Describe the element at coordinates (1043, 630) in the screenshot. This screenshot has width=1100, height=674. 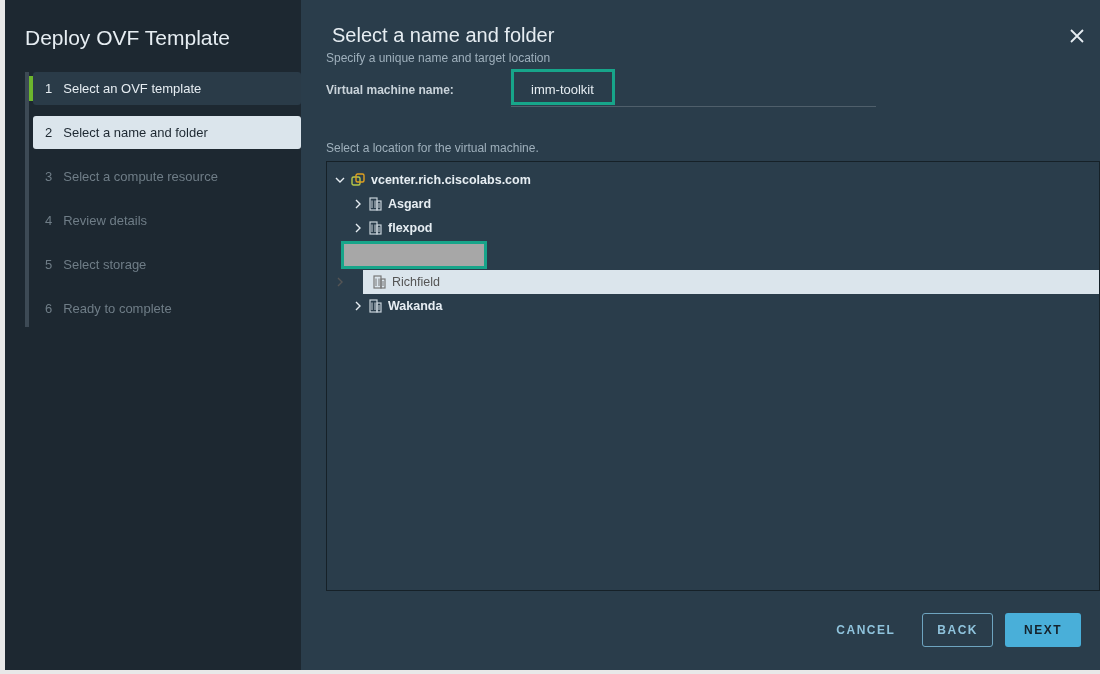
I see `next-button: NEXT` at that location.